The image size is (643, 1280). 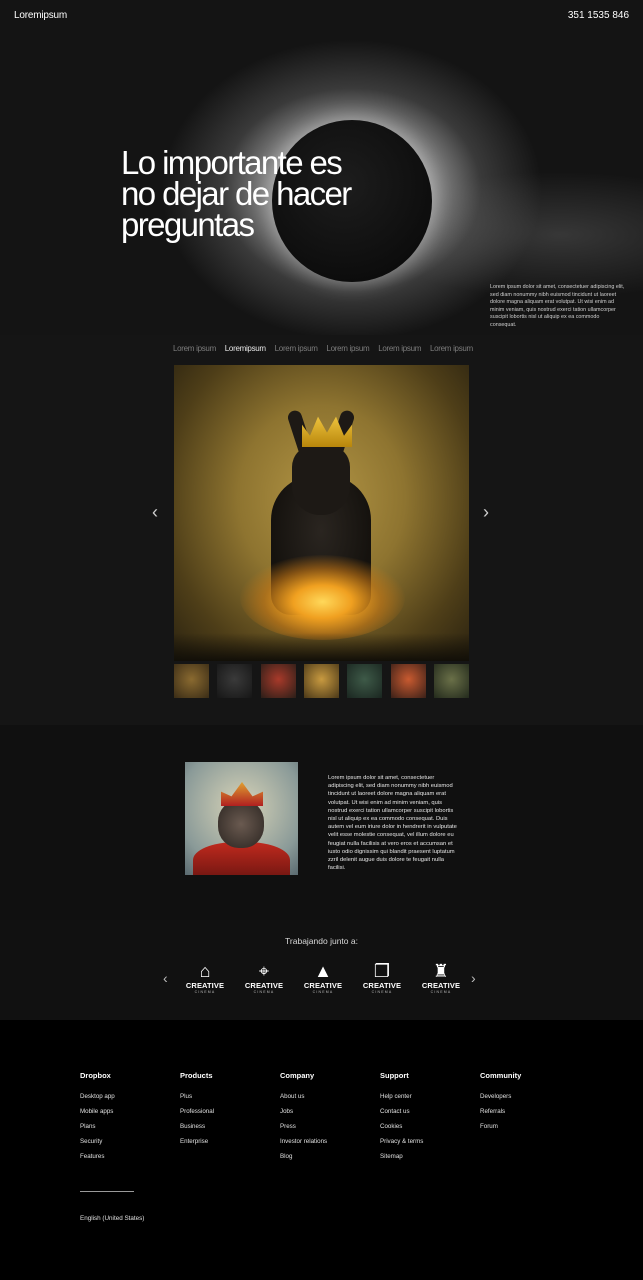 What do you see at coordinates (196, 1075) in the screenshot?
I see `footer-heading: Products` at bounding box center [196, 1075].